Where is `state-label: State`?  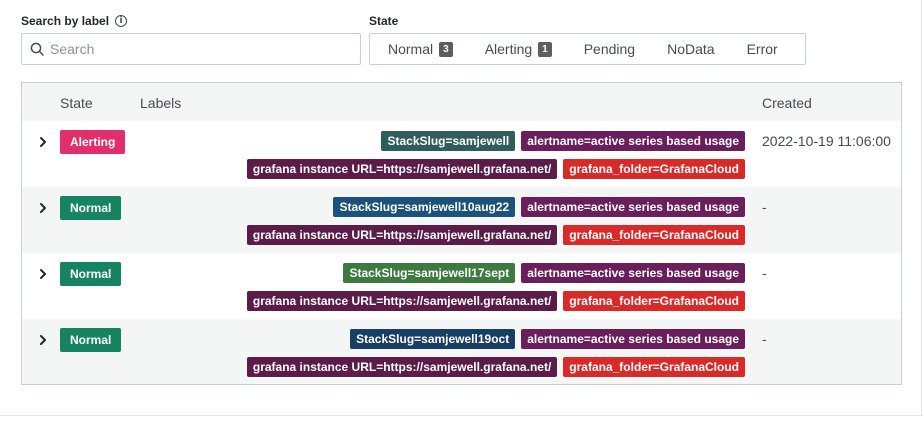
state-label: State is located at coordinates (384, 21).